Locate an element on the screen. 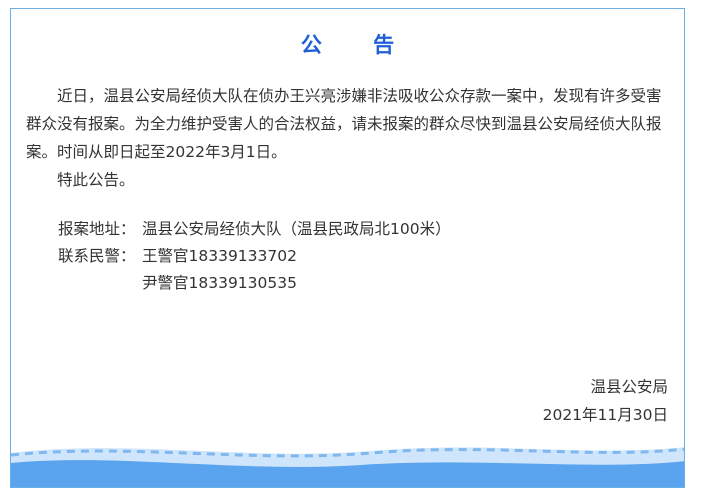 The height and width of the screenshot is (497, 705). address-row: 报案地址： 温县公安局经侦大队（温县民政局北100米） is located at coordinates (348, 229).